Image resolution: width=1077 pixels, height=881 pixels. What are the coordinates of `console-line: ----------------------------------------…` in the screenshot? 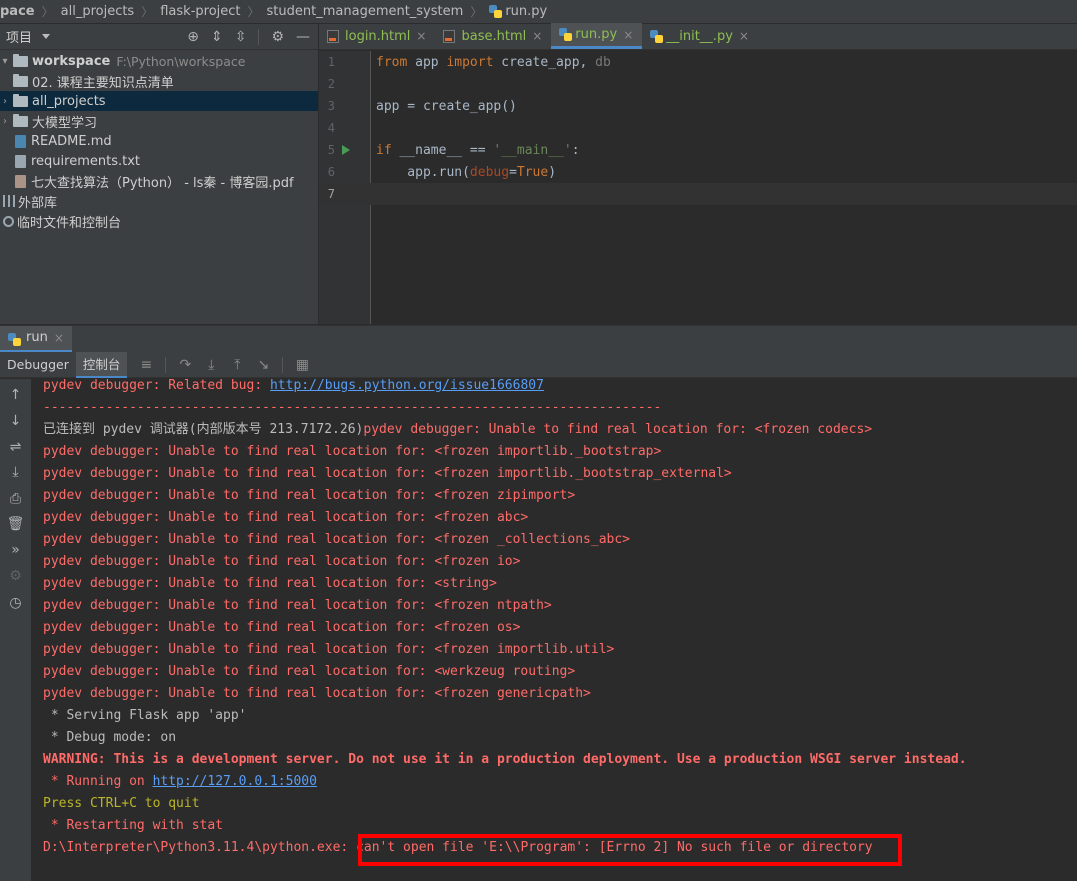 It's located at (352, 407).